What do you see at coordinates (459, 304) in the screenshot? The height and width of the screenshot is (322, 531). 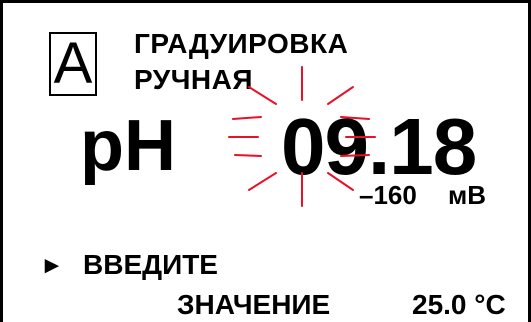 I see `temperature-readout: 25.0 °С` at bounding box center [459, 304].